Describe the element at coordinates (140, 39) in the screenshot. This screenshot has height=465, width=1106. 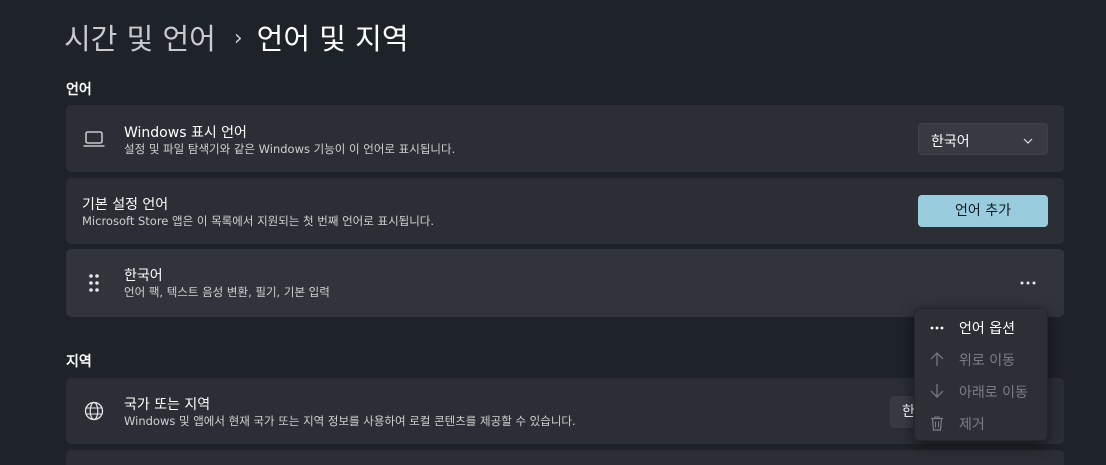
I see `breadcrumb-parent: 시간 및 언어` at that location.